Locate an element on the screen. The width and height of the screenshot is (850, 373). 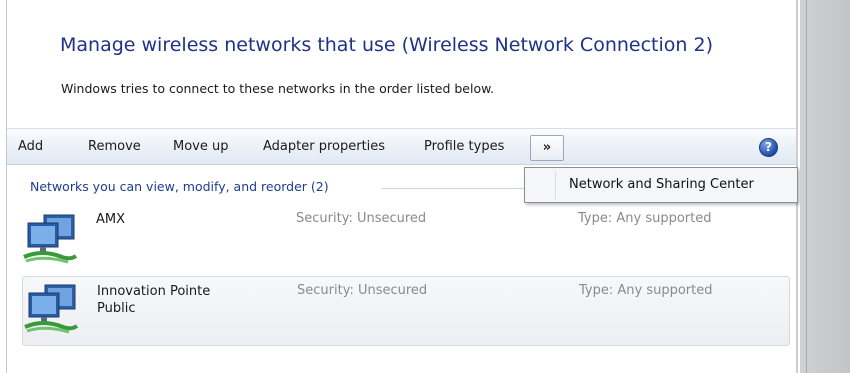
overflow-menu: Network and Sharing Center is located at coordinates (661, 185).